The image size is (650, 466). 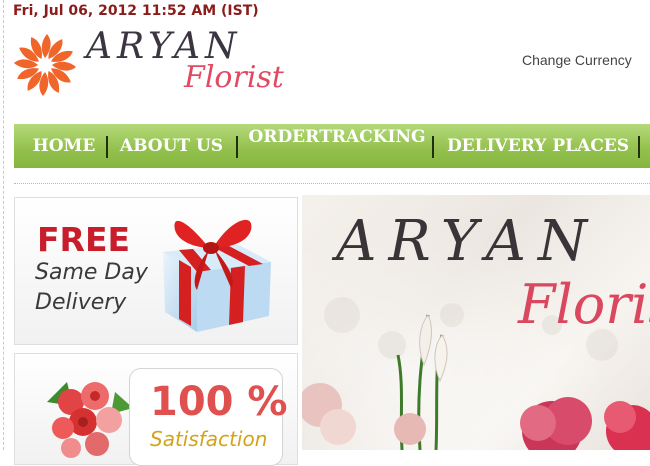 What do you see at coordinates (156, 271) in the screenshot?
I see `free-delivery-promo: FREE Same Day Delivery` at bounding box center [156, 271].